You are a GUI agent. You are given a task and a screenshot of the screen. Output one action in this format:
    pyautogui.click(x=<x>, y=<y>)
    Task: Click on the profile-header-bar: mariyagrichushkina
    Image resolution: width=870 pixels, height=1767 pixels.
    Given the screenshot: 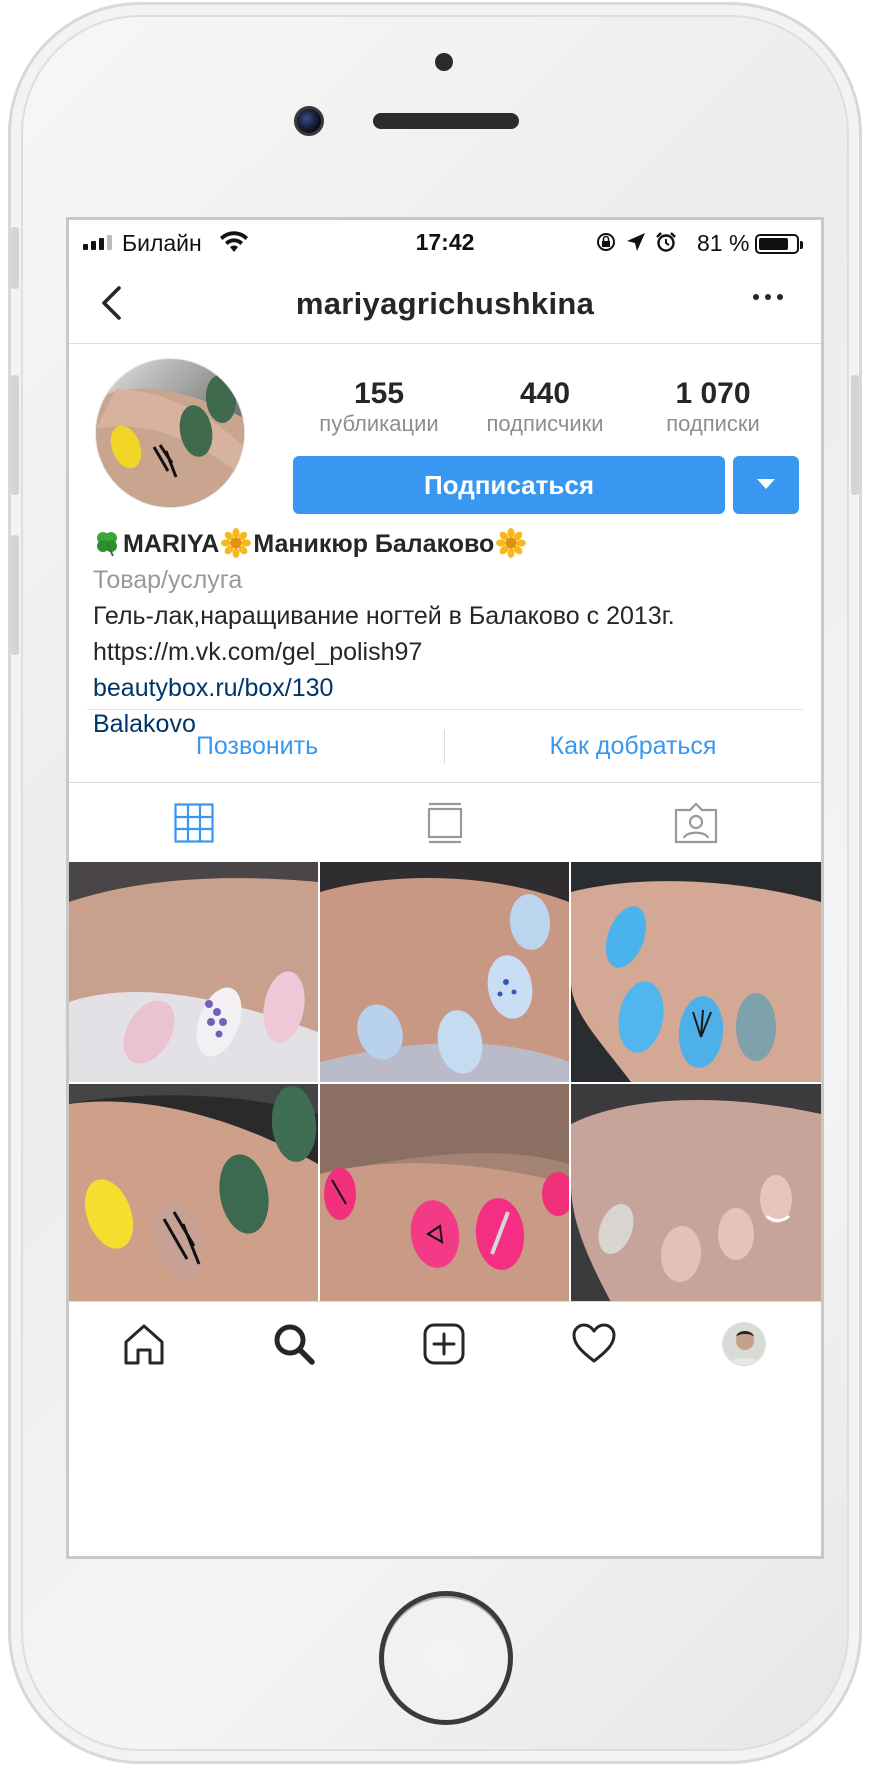 What is the action you would take?
    pyautogui.click(x=445, y=304)
    